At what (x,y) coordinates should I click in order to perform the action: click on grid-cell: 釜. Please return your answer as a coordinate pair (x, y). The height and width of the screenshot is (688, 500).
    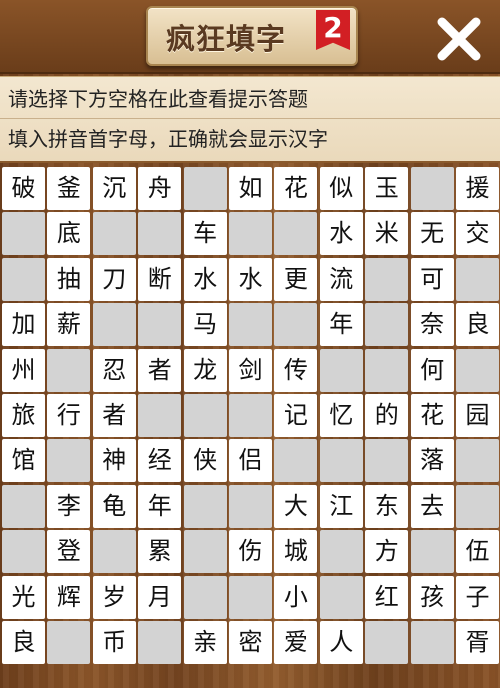
    Looking at the image, I should click on (69, 188).